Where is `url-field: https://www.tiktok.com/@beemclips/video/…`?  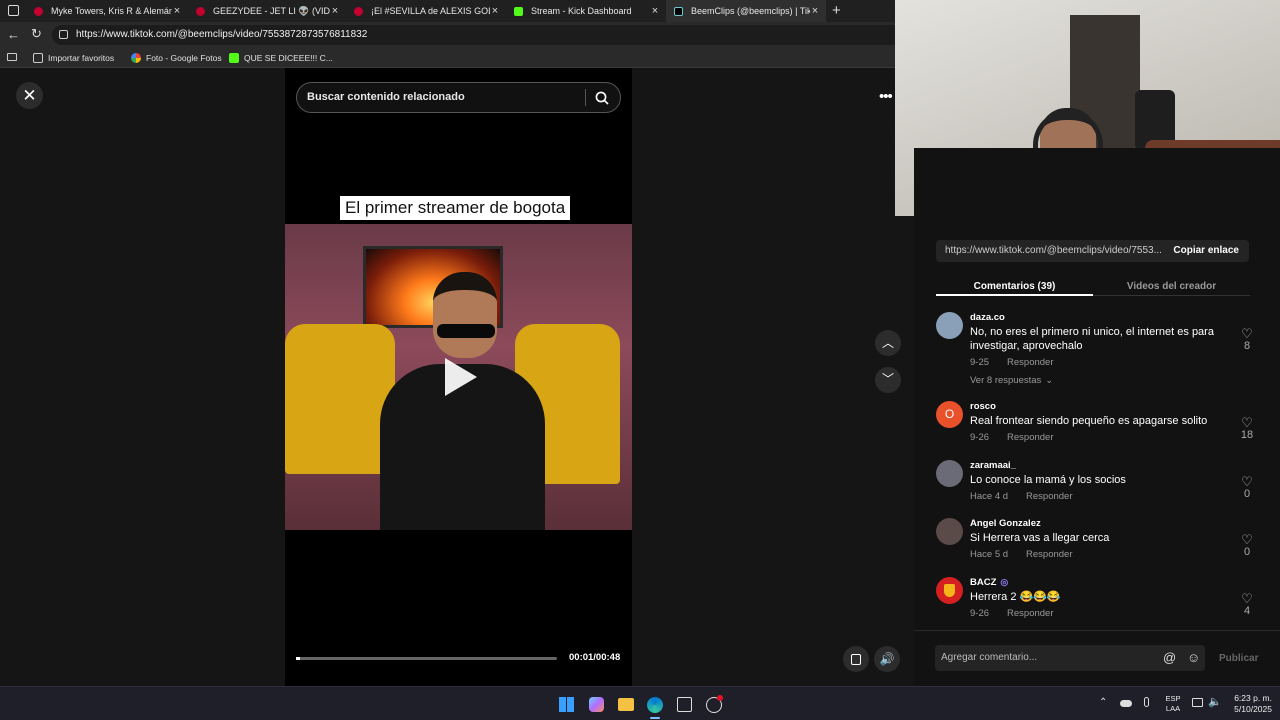
url-field: https://www.tiktok.com/@beemclips/video/… is located at coordinates (477, 35).